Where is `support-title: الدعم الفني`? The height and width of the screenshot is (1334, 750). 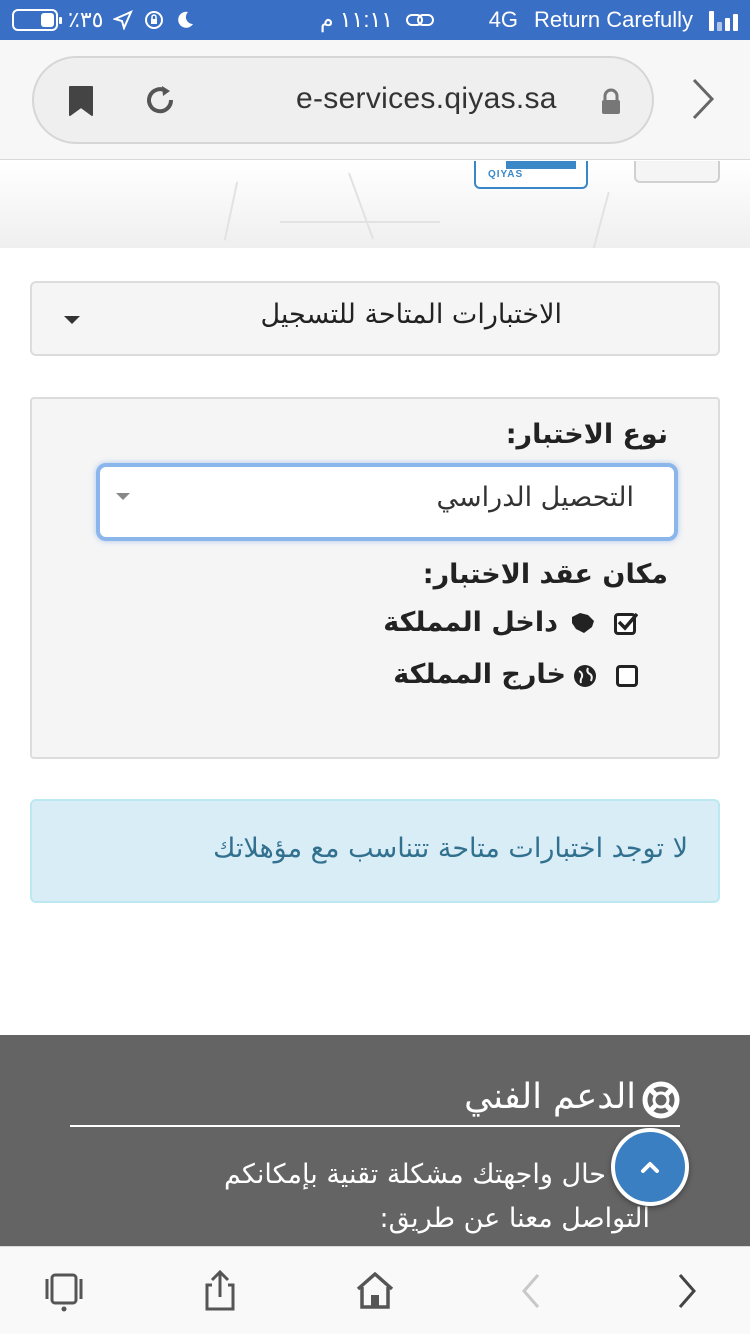
support-title: الدعم الفني is located at coordinates (550, 1097).